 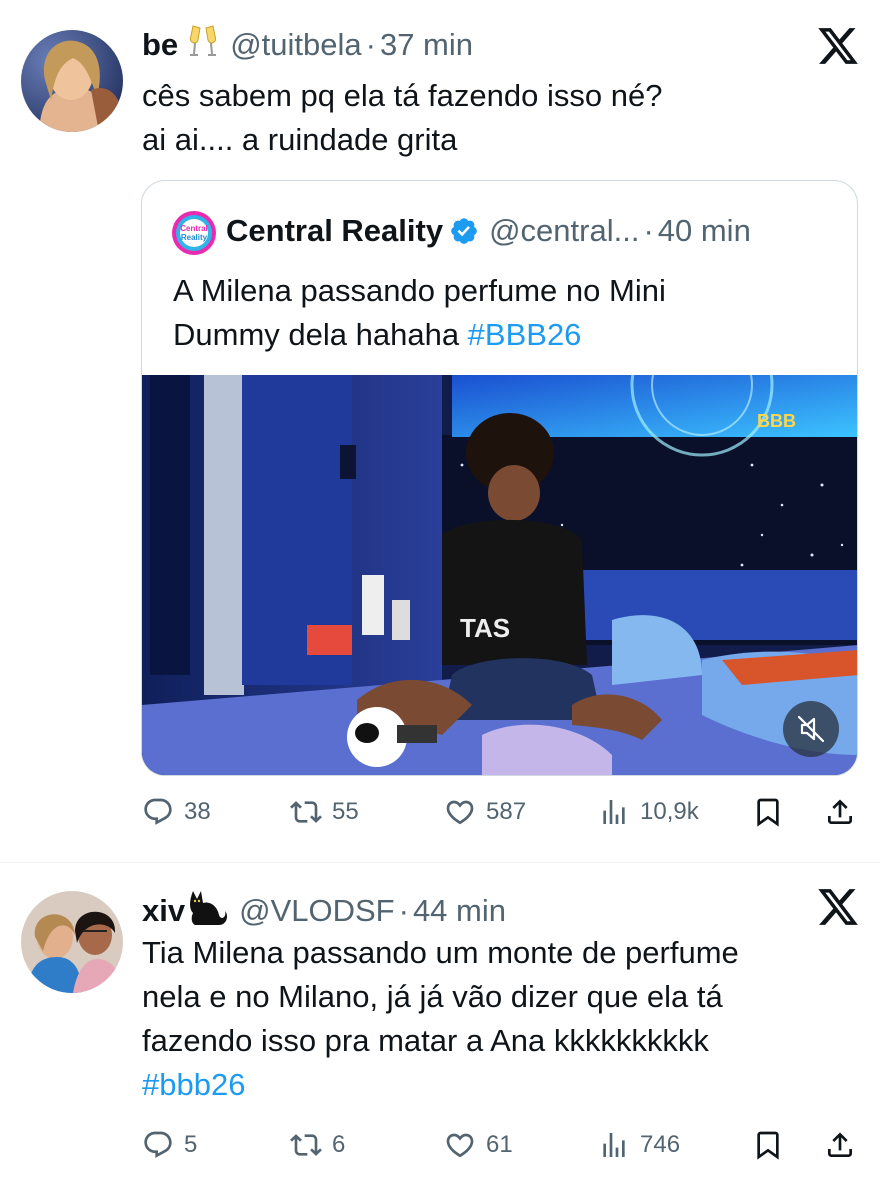 I want to click on handle: @VLODSF, so click(x=317, y=911).